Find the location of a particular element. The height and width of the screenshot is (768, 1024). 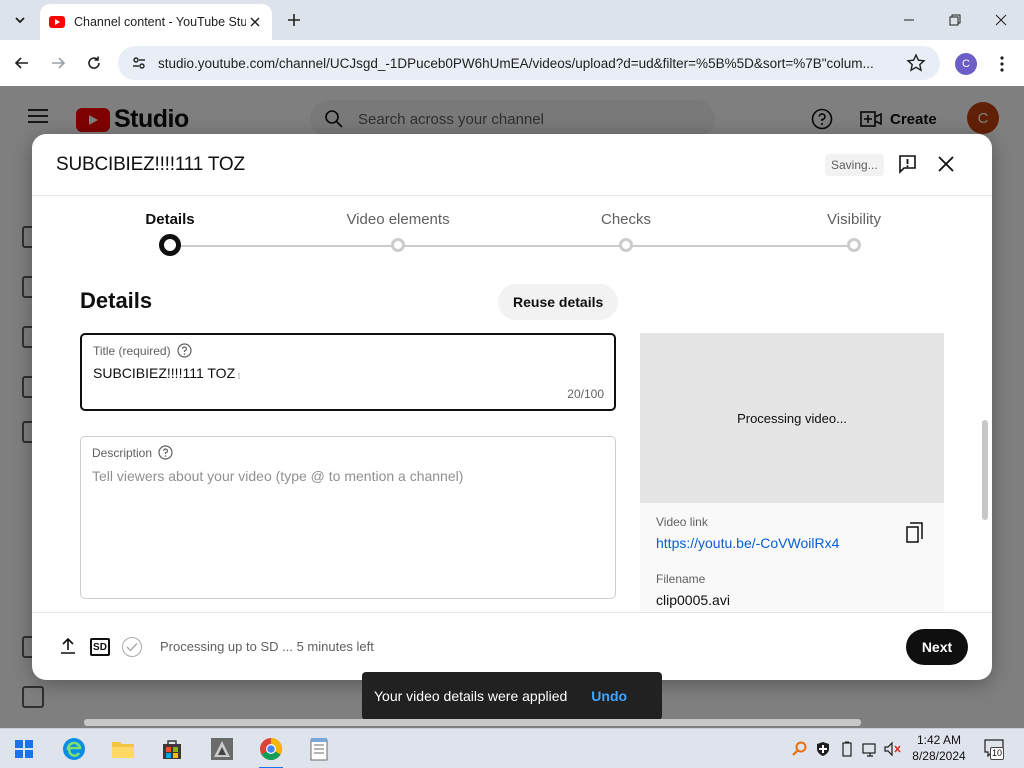

step-visibility-label: Visibility is located at coordinates (854, 219).